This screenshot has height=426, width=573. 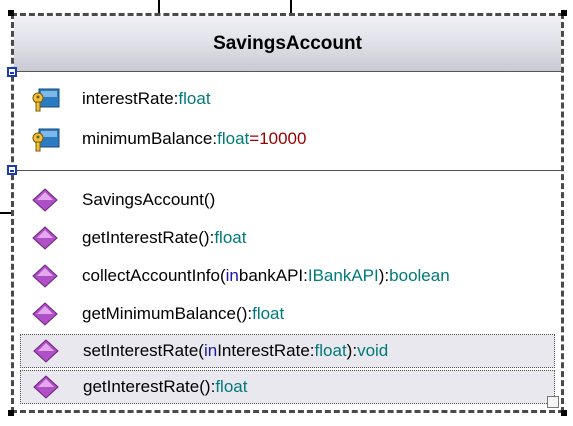 I want to click on param-name: InterestRate, so click(x=263, y=350).